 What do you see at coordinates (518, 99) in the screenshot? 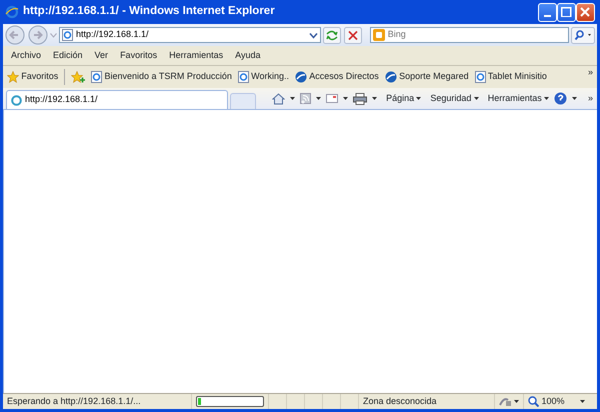
I see `command-menu: Herramientas` at bounding box center [518, 99].